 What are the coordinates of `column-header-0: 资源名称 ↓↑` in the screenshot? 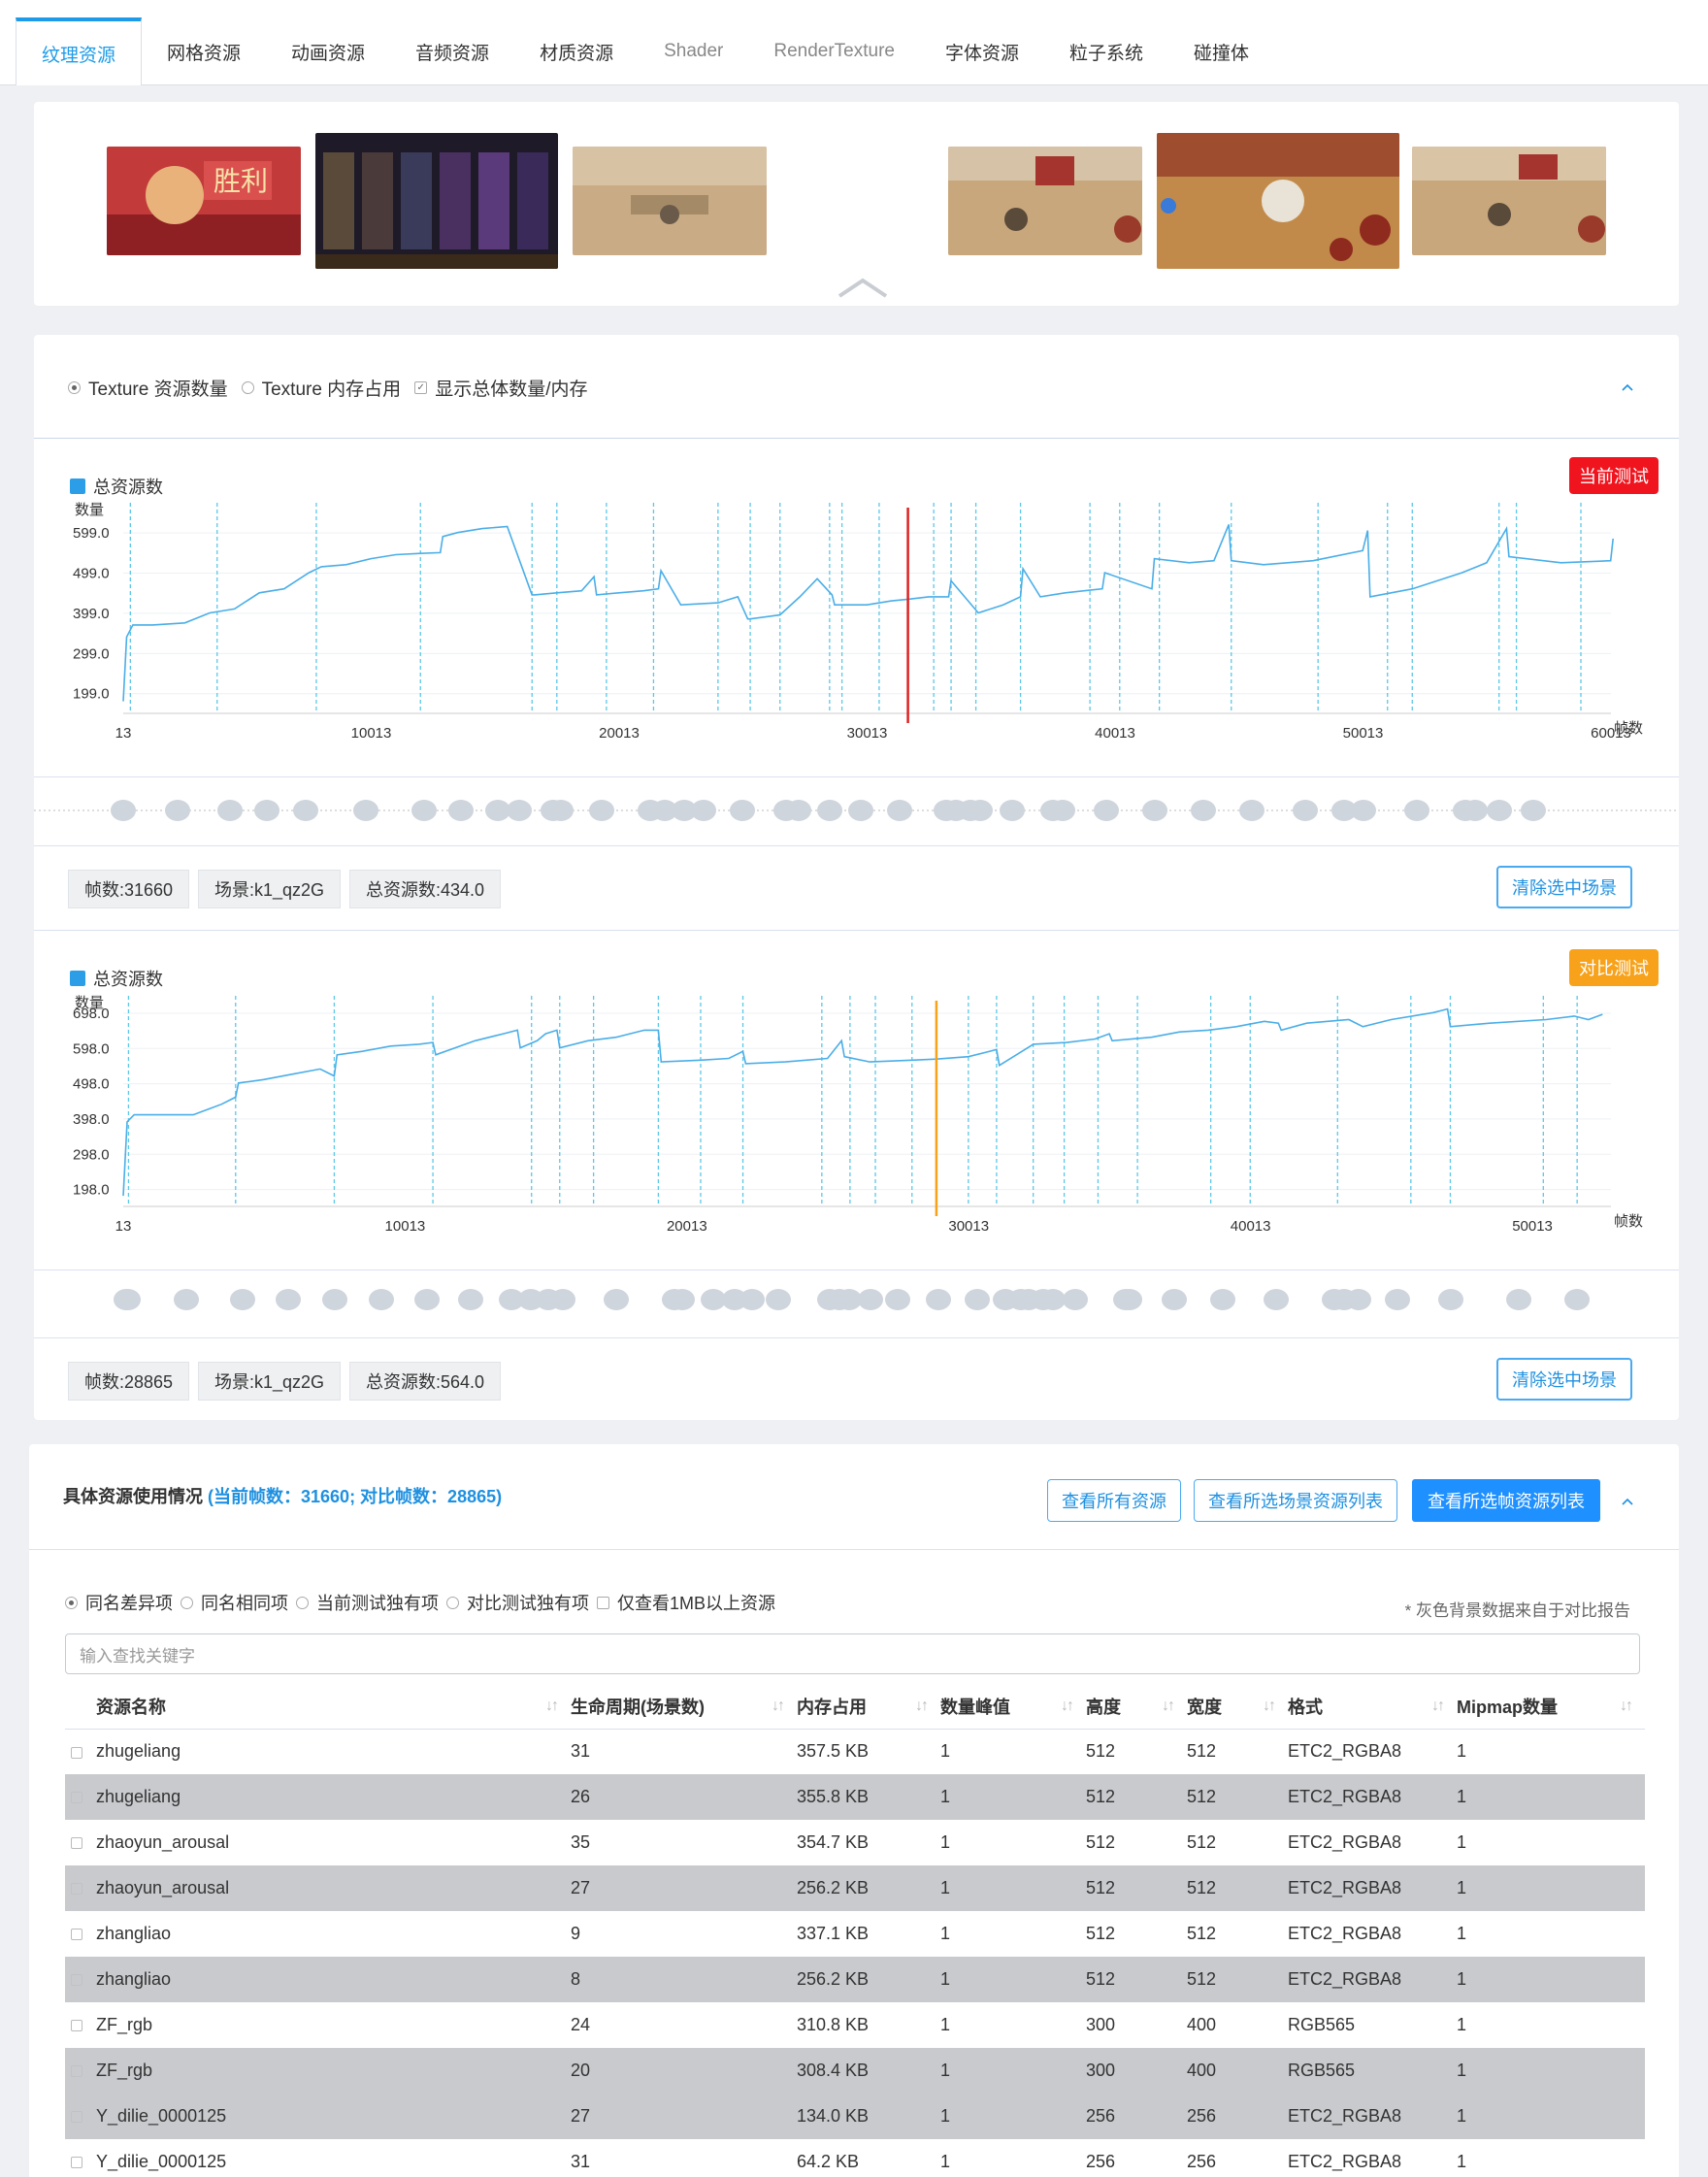 It's located at (318, 1707).